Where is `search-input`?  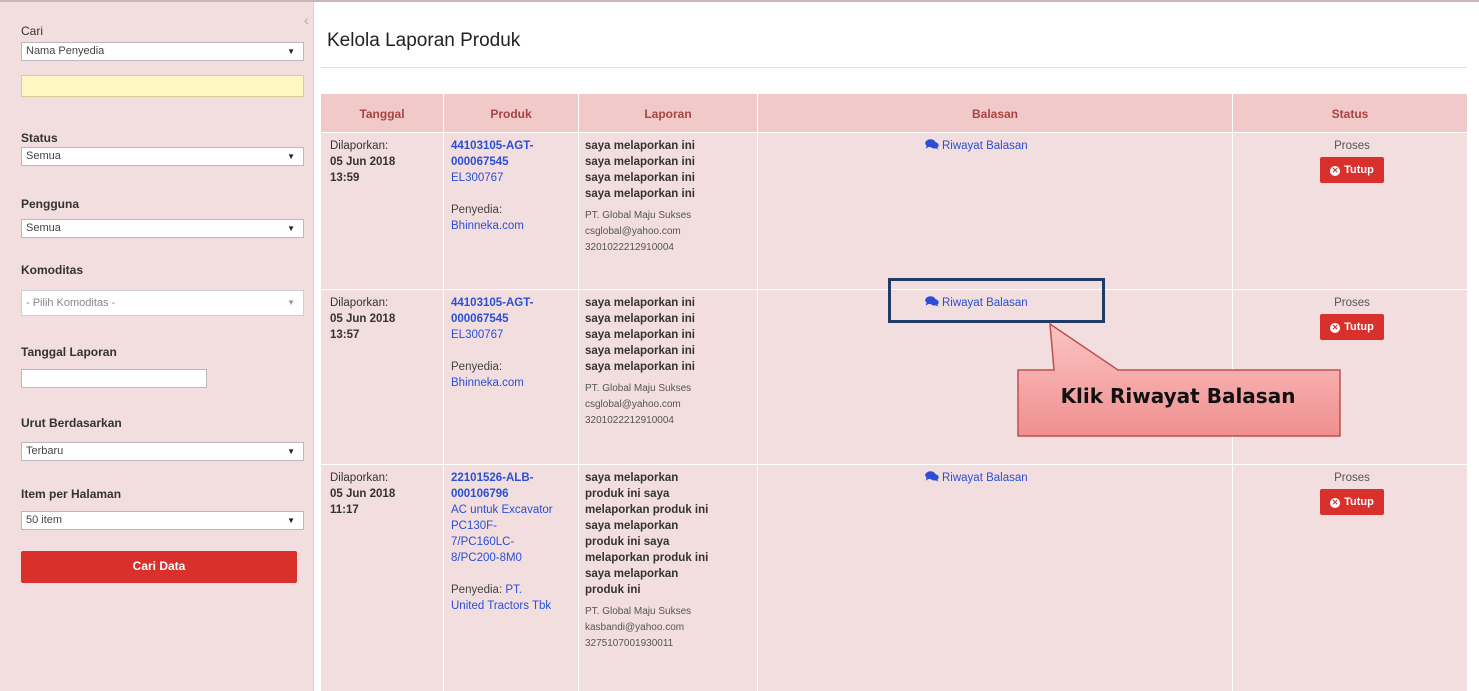
search-input is located at coordinates (162, 86).